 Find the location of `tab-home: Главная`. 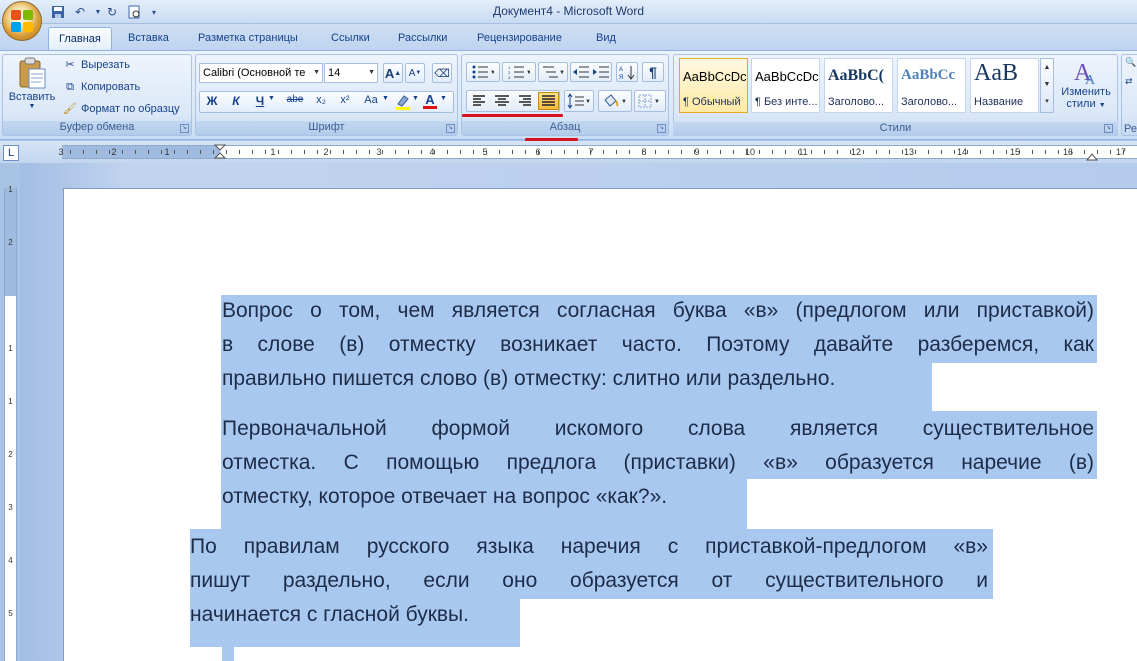

tab-home: Главная is located at coordinates (80, 38).